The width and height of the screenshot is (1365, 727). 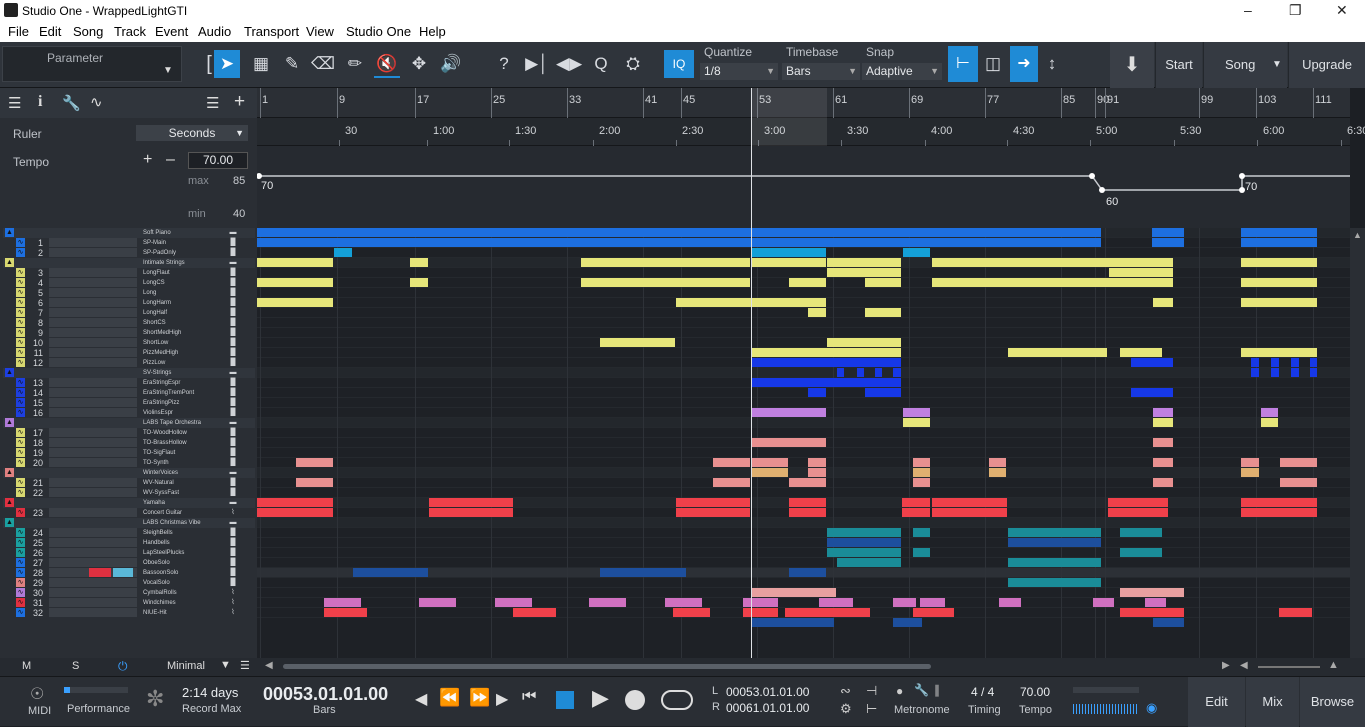 What do you see at coordinates (182, 573) in the screenshot?
I see `track-name: BassoonSolo` at bounding box center [182, 573].